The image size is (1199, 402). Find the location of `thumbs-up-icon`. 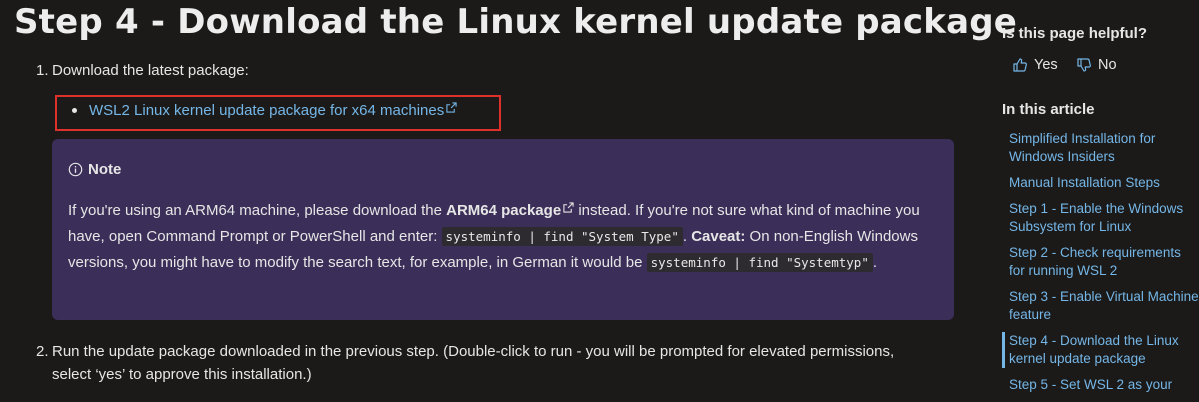

thumbs-up-icon is located at coordinates (1020, 65).